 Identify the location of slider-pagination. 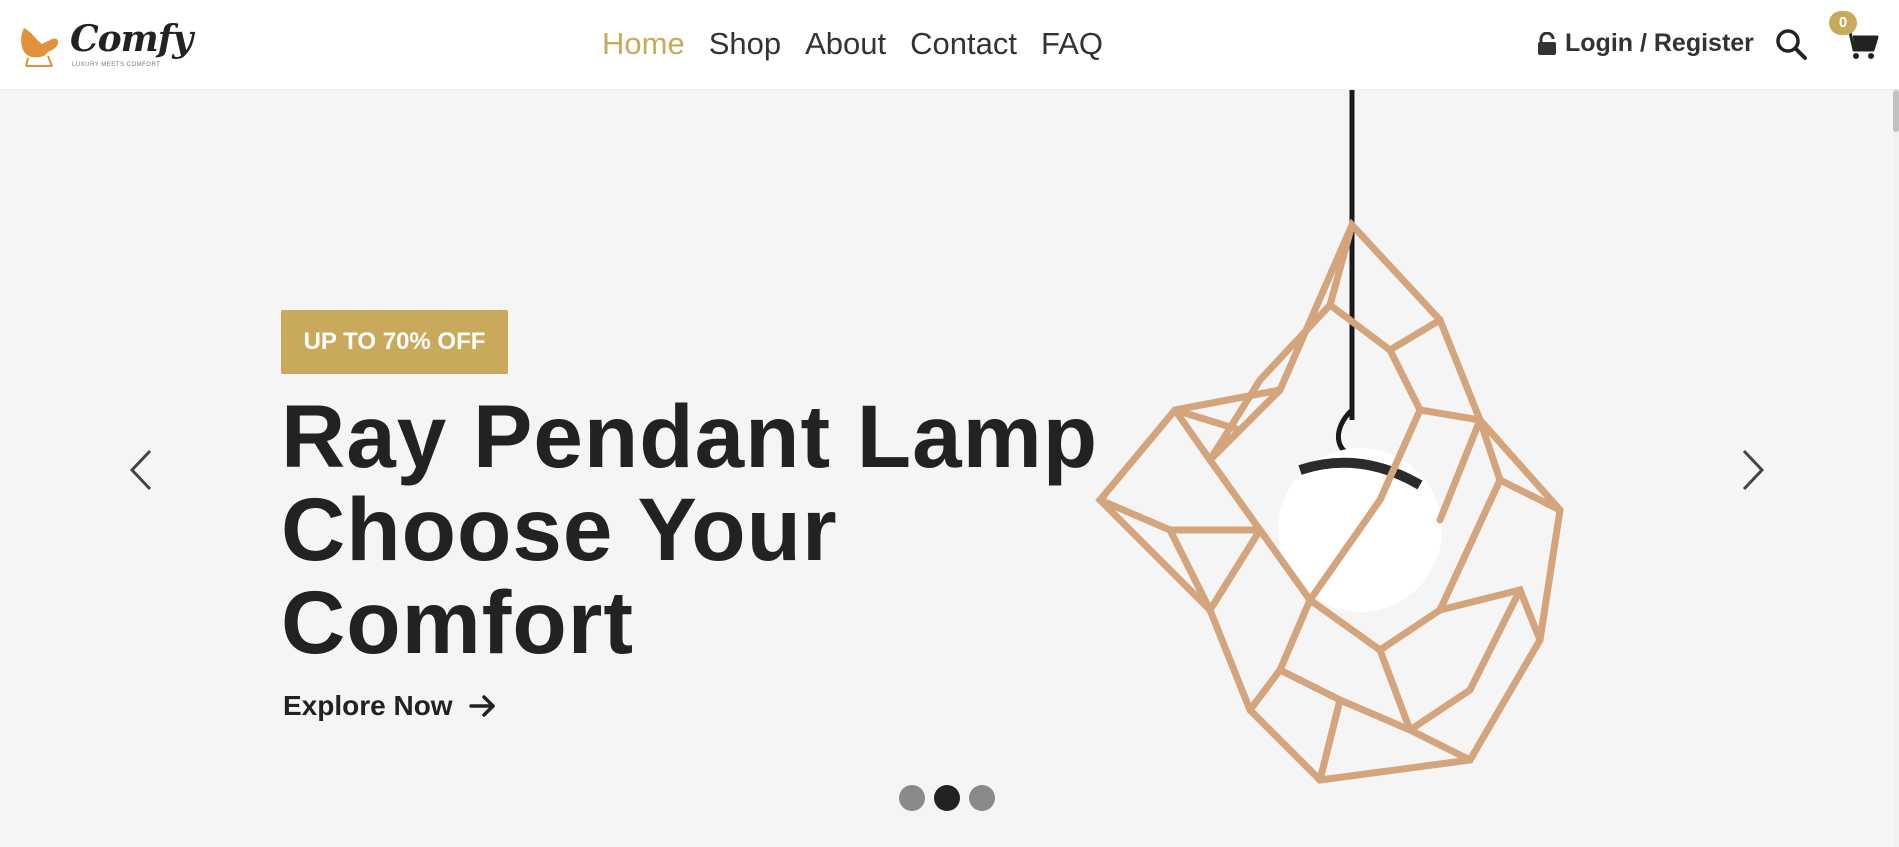
(947, 798).